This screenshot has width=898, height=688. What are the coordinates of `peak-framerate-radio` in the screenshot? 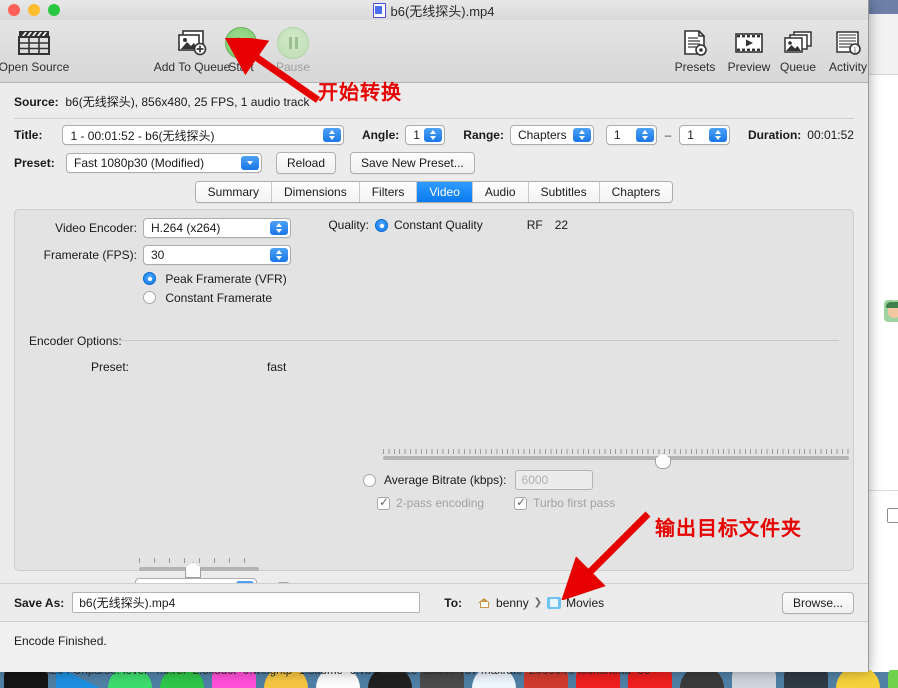 It's located at (149, 278).